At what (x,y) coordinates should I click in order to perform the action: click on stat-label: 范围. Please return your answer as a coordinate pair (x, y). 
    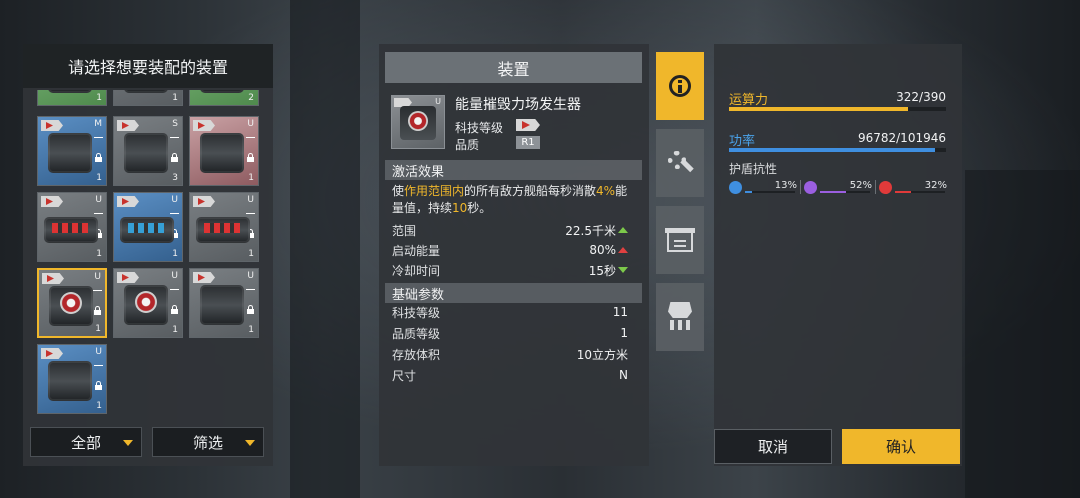
    Looking at the image, I should click on (404, 230).